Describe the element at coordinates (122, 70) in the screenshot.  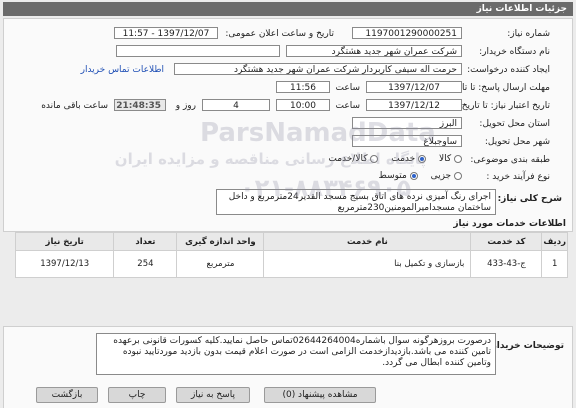
I see `buyer-contact-link: اطلاعات تماس خریدار` at that location.